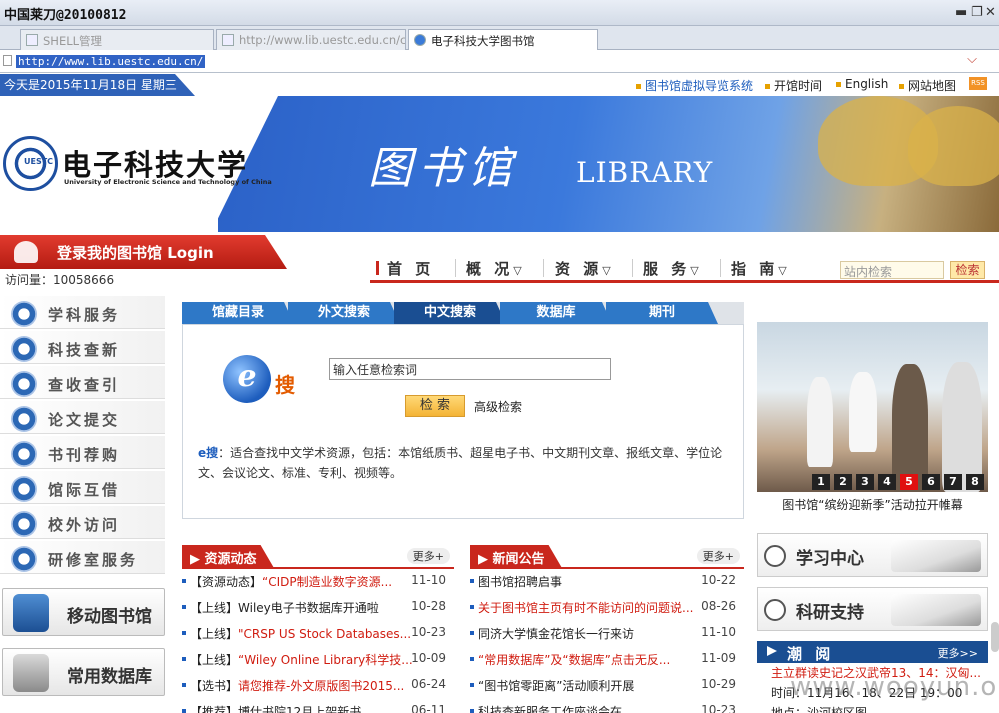 The image size is (999, 713). I want to click on list-item: 【选书】请您推荐-外文原版图书2015... 06-24, so click(318, 690).